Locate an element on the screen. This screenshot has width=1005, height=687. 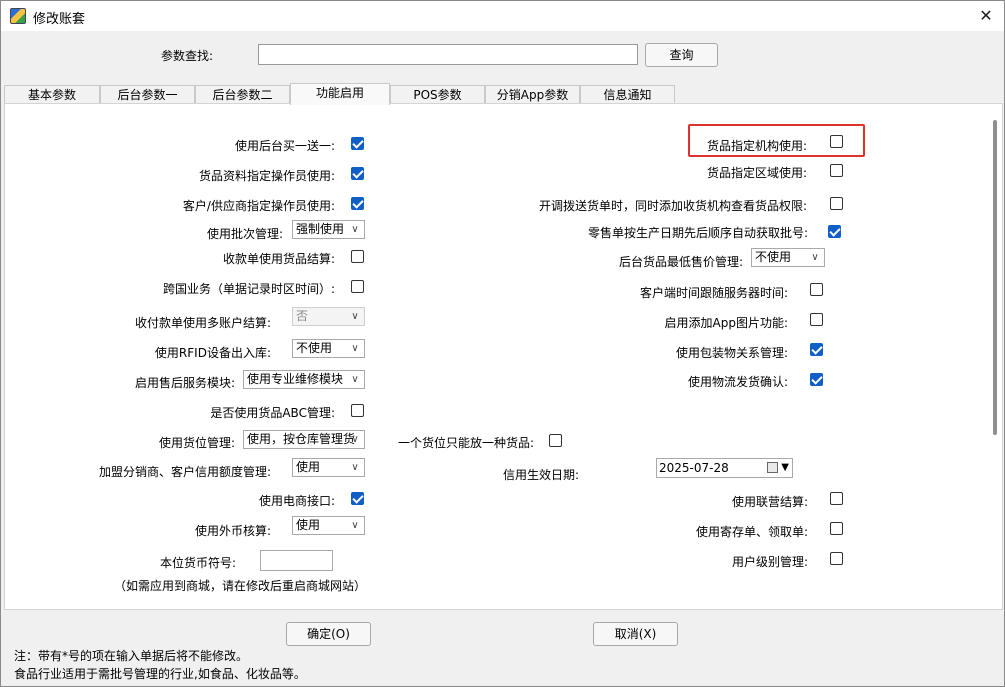
calendar-icon is located at coordinates (772, 467).